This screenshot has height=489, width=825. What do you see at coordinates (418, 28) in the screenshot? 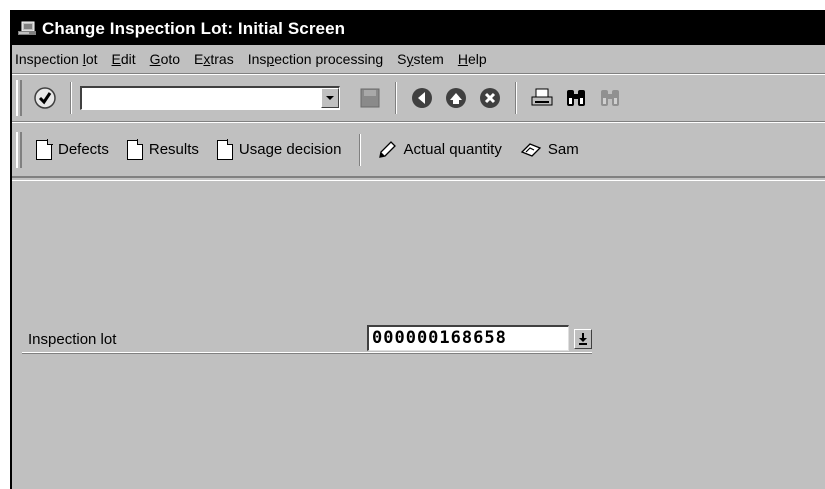
I see `title-bar: Change Inspection Lot: Initial Screen` at bounding box center [418, 28].